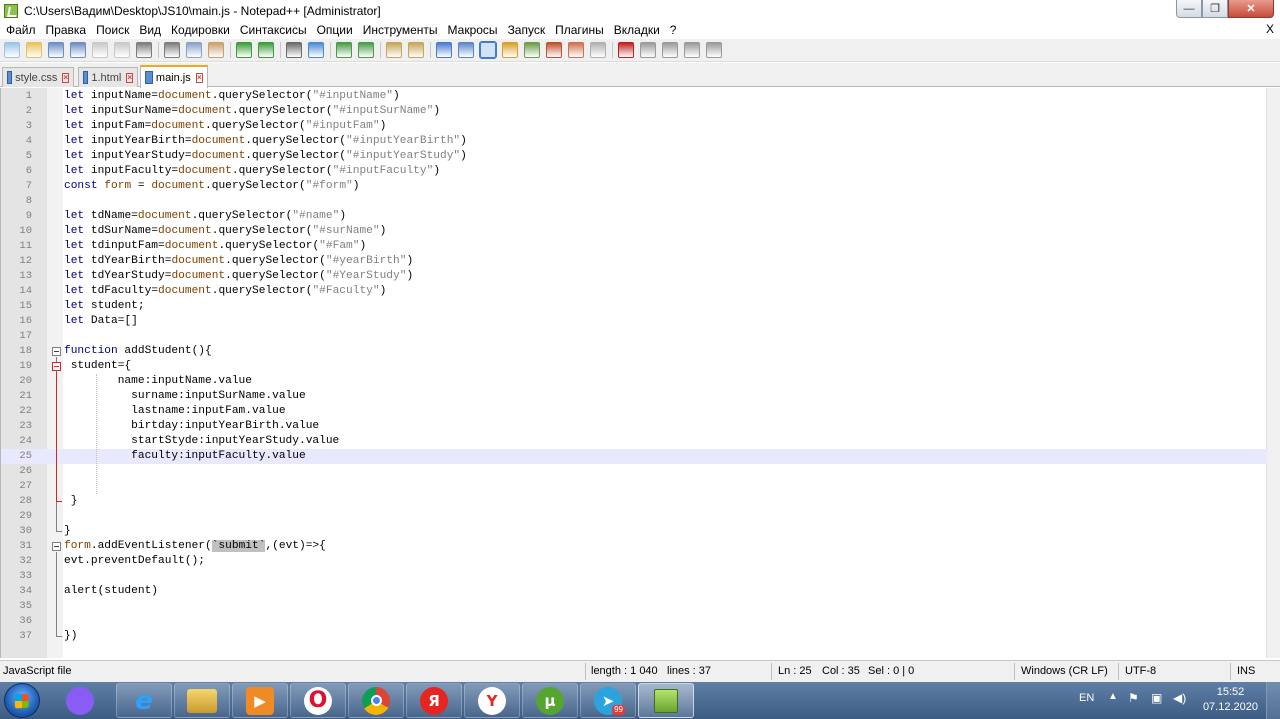 The height and width of the screenshot is (719, 1280). I want to click on menu-macro: Макросы, so click(473, 30).